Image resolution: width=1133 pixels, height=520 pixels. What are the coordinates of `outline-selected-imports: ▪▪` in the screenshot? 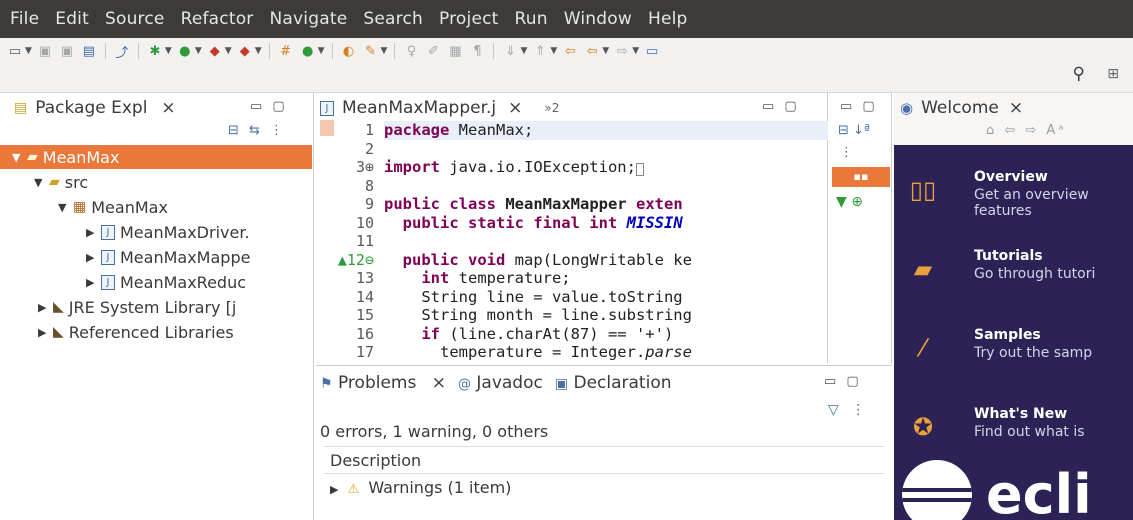 It's located at (861, 177).